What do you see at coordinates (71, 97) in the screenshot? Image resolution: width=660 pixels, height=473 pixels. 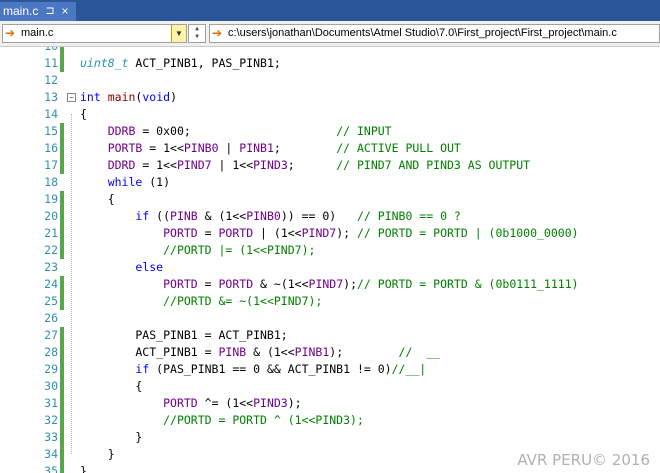 I see `collapse-icon: −` at bounding box center [71, 97].